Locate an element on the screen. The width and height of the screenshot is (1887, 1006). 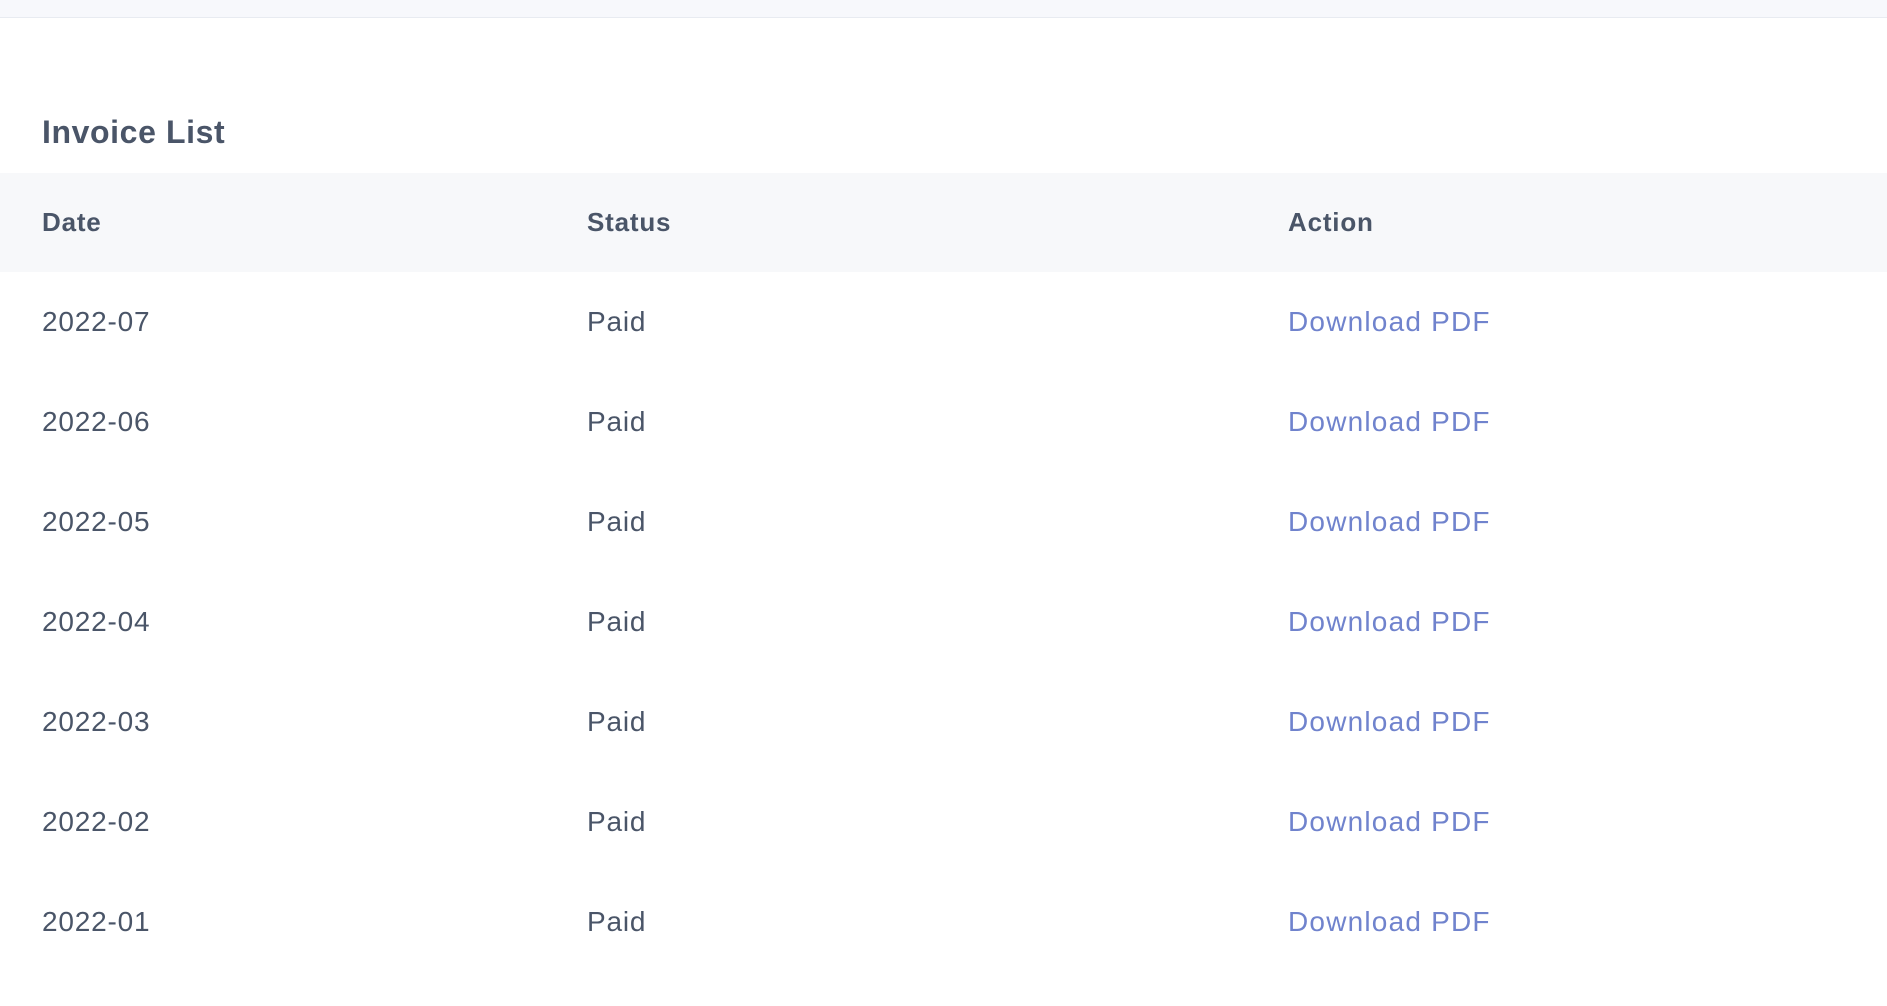
invoice-date: 2022-04 is located at coordinates (96, 621).